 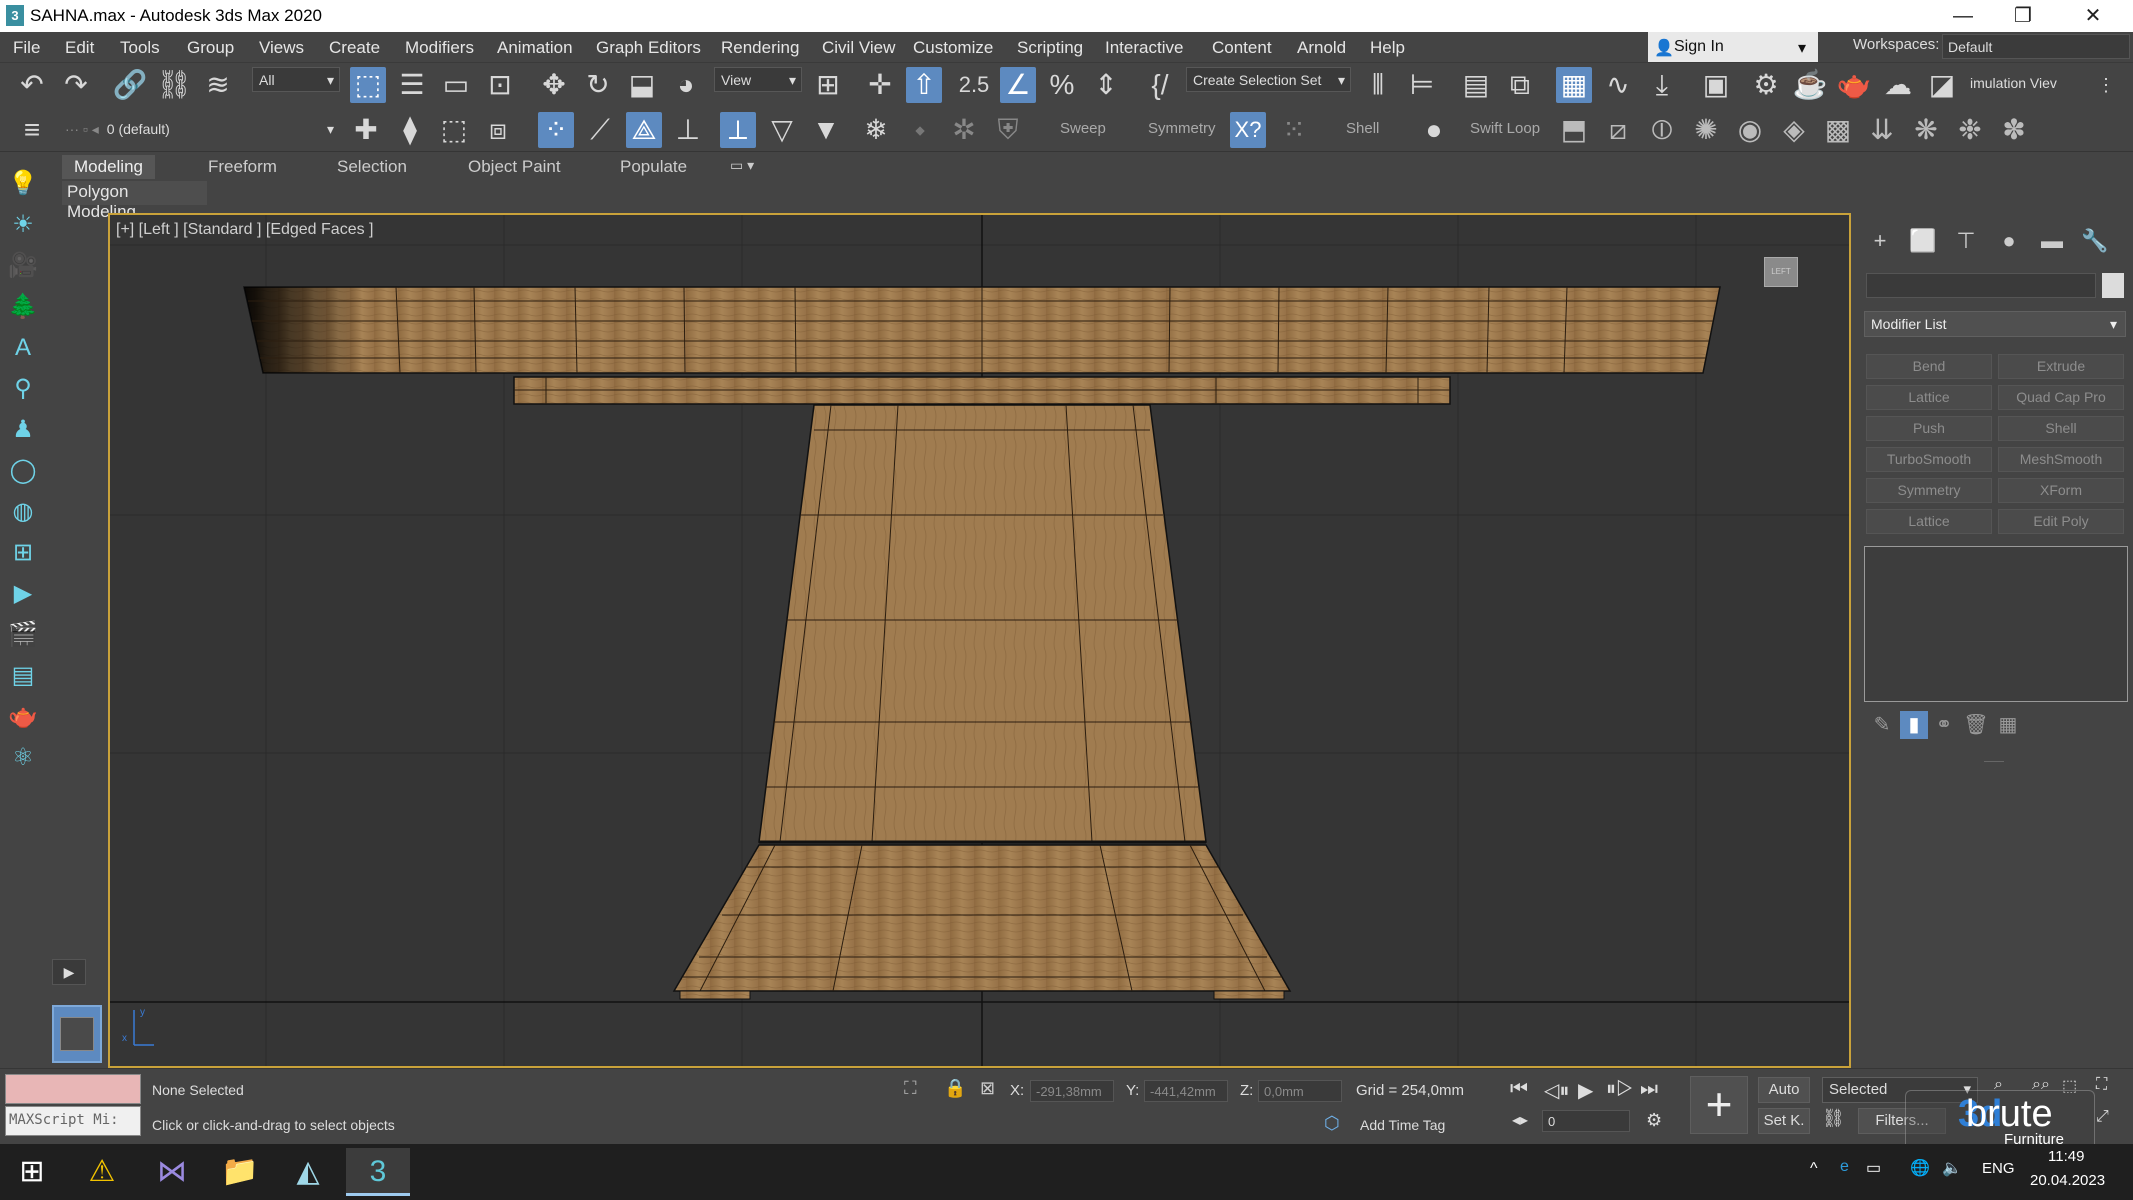 I want to click on shield-icon: ⛨, so click(x=1008, y=130).